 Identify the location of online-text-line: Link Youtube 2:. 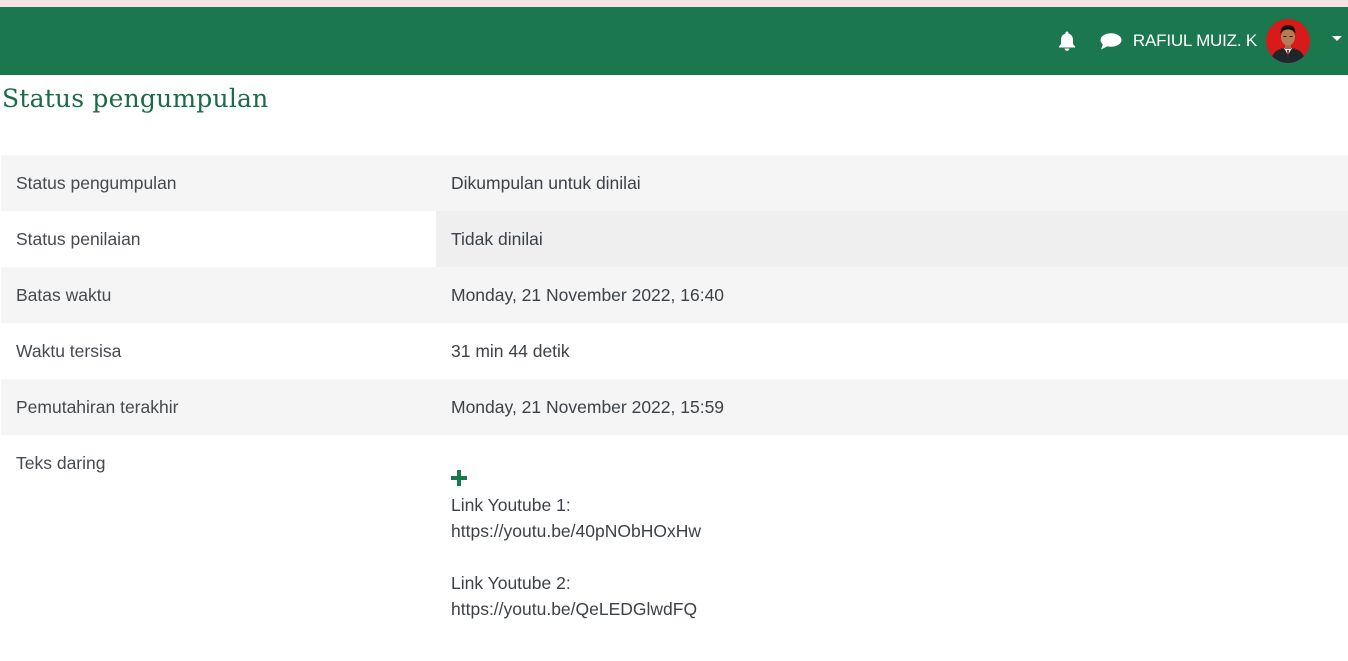
(511, 583).